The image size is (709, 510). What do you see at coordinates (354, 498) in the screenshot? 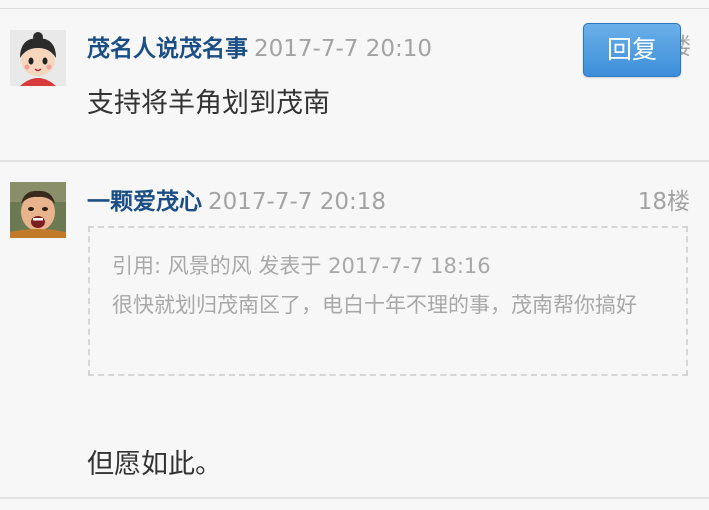
I see `bottom-divider` at bounding box center [354, 498].